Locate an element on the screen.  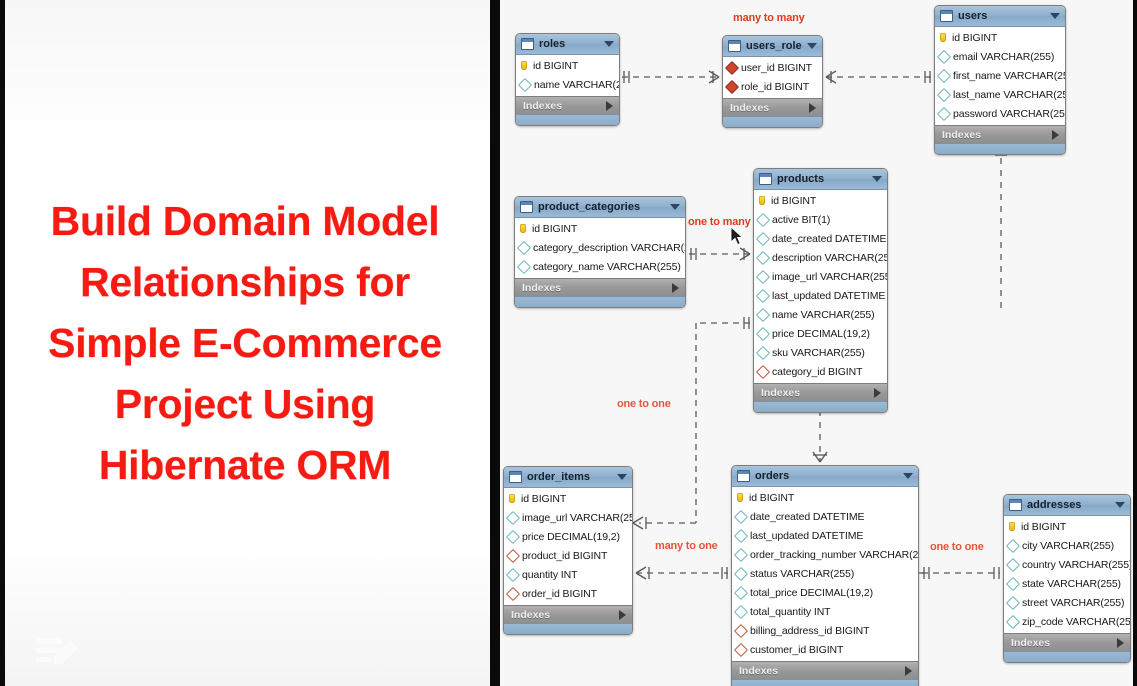
er-table-footer-bar is located at coordinates (567, 119).